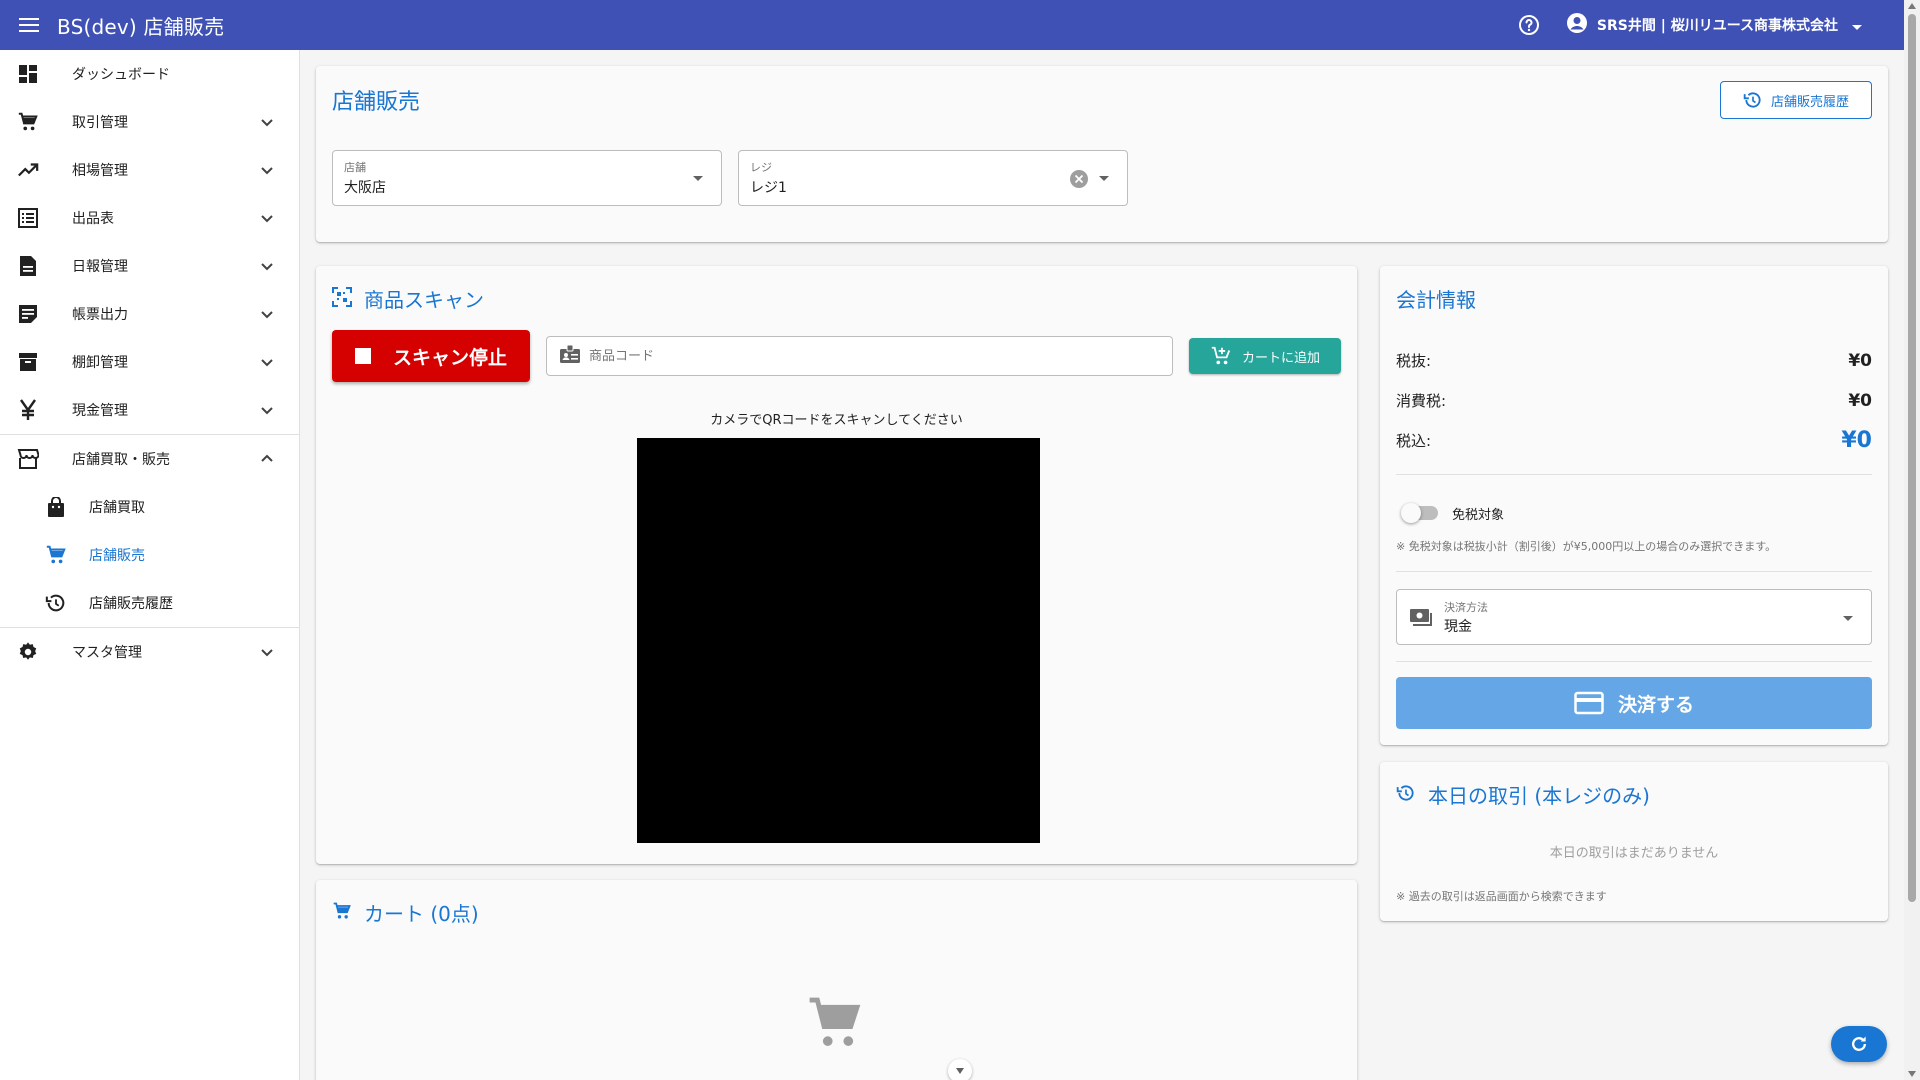 This screenshot has width=1920, height=1080. Describe the element at coordinates (1411, 513) in the screenshot. I see `toggle-knob` at that location.